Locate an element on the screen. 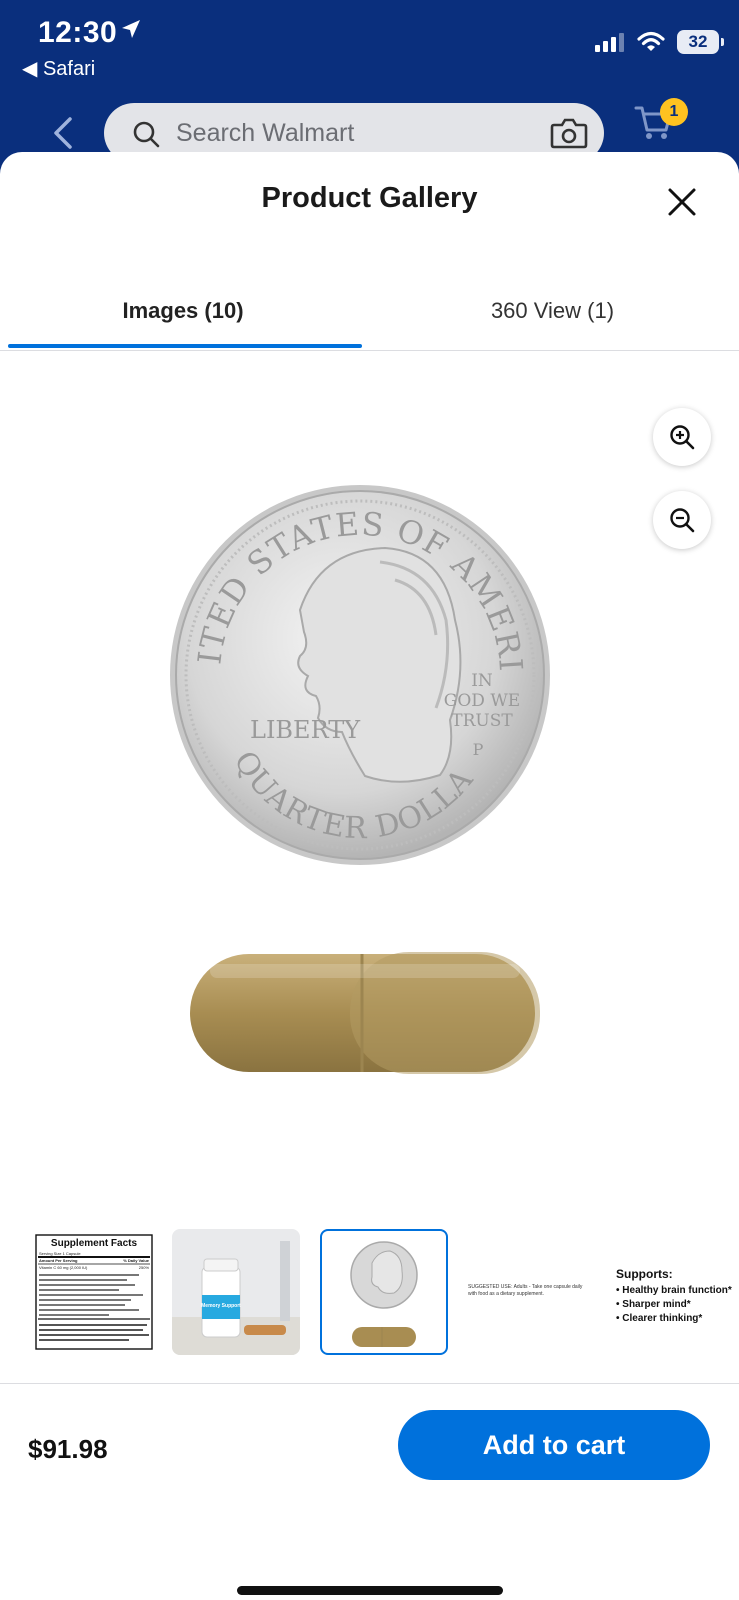 The height and width of the screenshot is (1600, 739). gallery-tabs: Images (10) 360 View (1) is located at coordinates (369, 316).